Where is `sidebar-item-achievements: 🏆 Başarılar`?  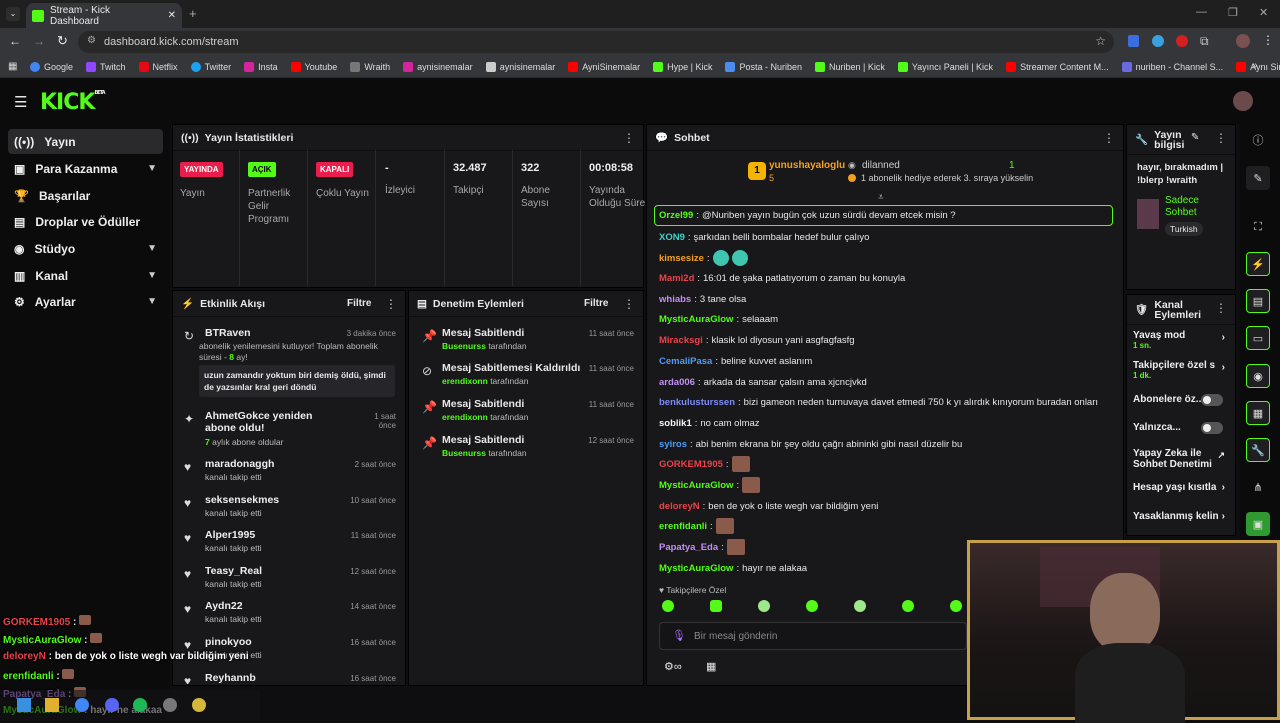 sidebar-item-achievements: 🏆 Başarılar is located at coordinates (85, 195).